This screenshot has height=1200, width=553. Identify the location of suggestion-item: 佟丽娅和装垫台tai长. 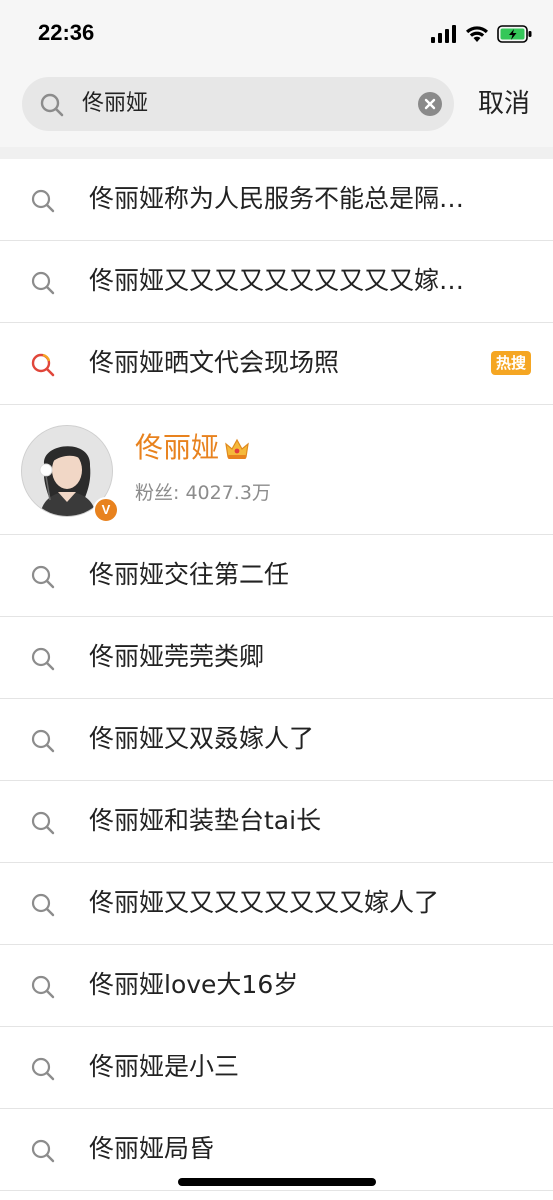
(276, 822).